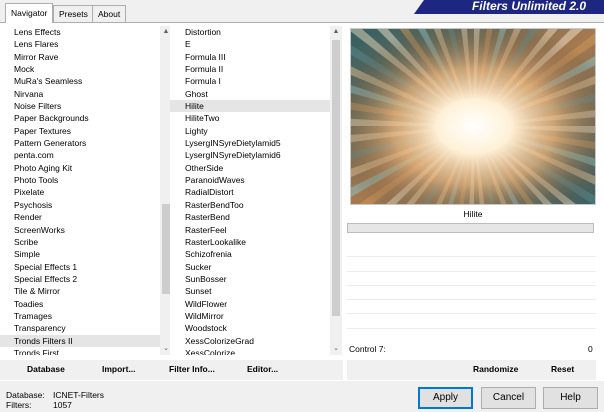 This screenshot has width=604, height=412. Describe the element at coordinates (256, 205) in the screenshot. I see `filter-item: RasterBendToo` at that location.